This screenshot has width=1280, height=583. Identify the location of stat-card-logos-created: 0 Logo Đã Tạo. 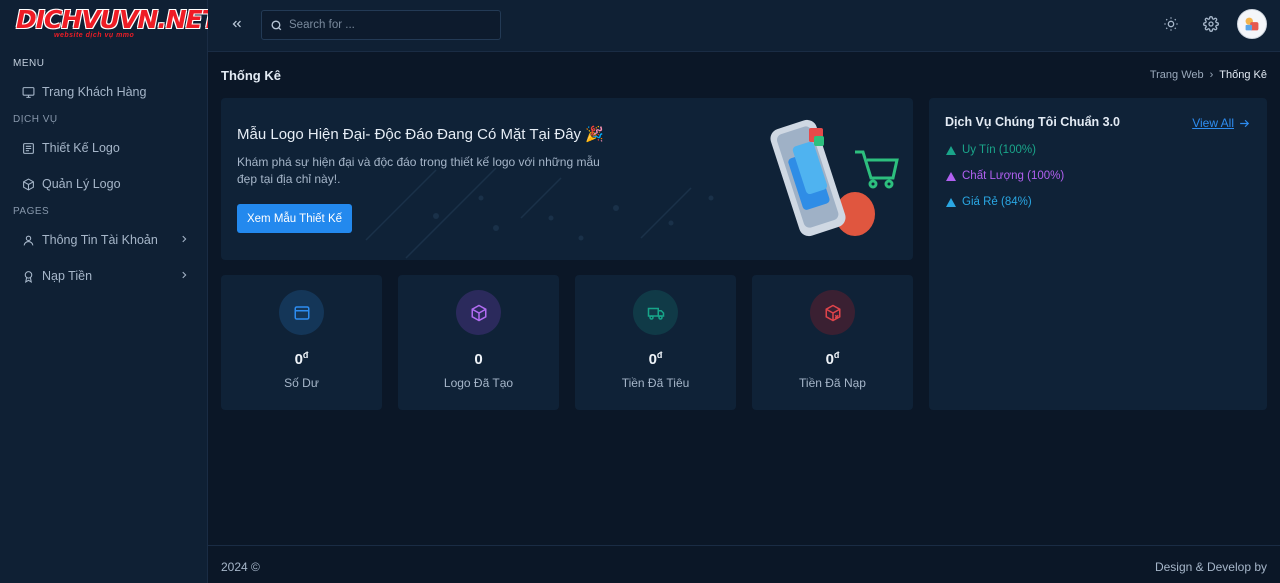
(478, 342).